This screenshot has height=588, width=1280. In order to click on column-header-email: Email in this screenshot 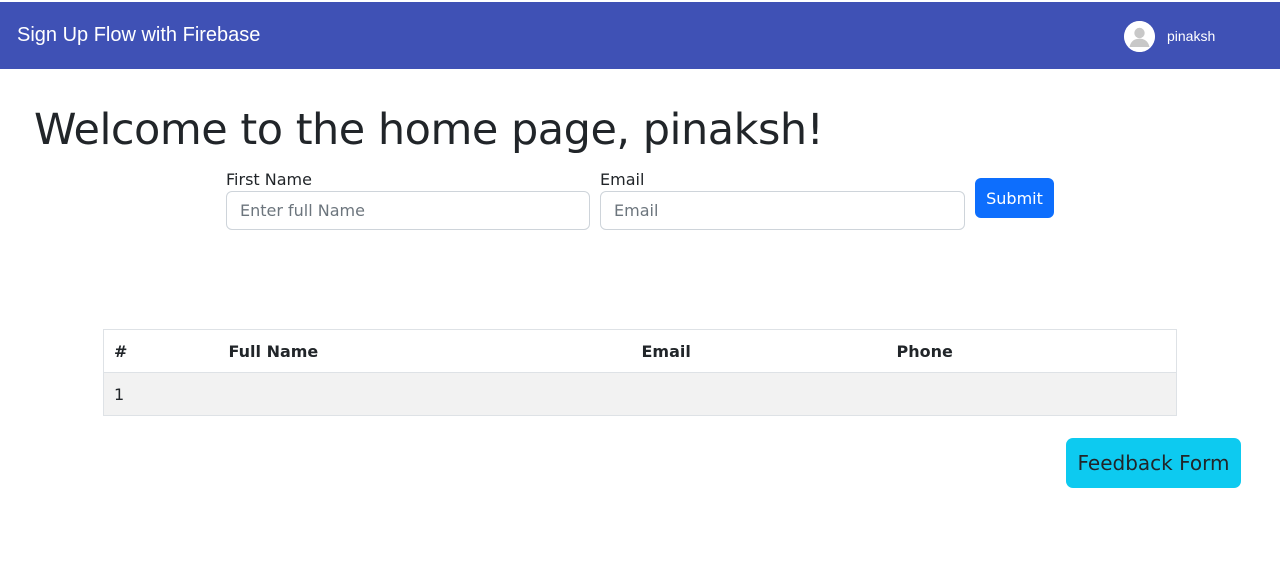, I will do `click(759, 351)`.